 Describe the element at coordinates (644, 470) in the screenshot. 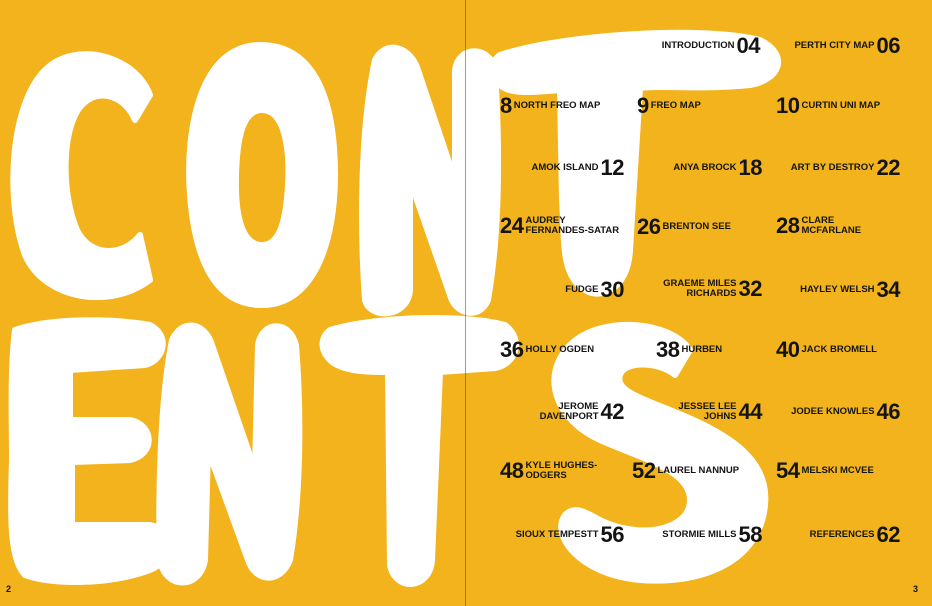

I see `toc-page: 52` at that location.